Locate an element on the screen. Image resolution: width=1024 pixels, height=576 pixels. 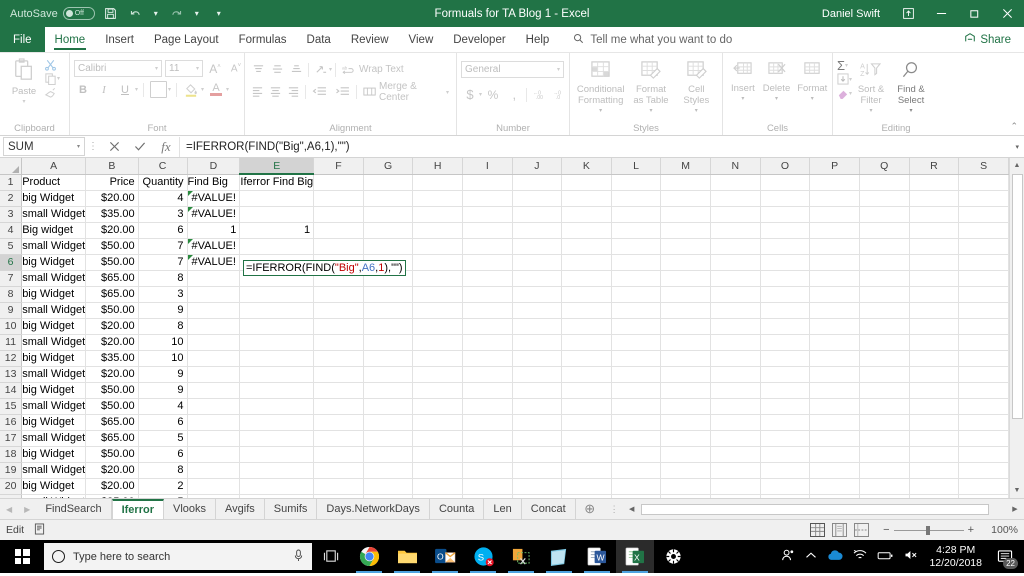
cell-P7 is located at coordinates (834, 278).